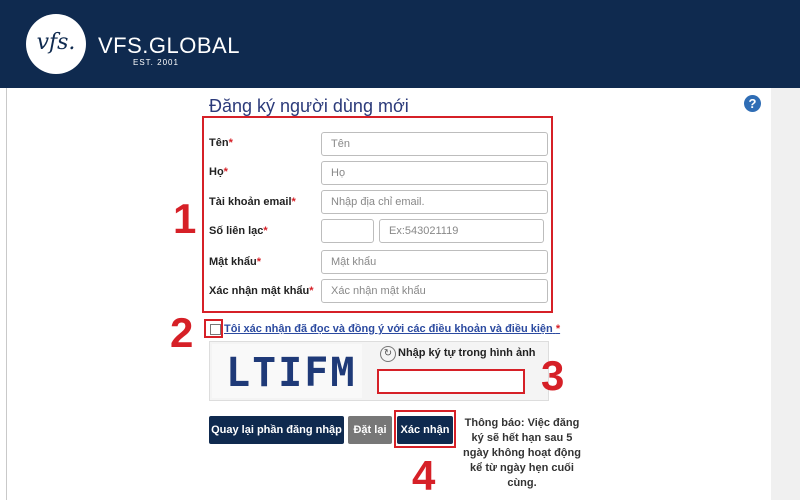 The image size is (800, 500). I want to click on captcha-image: LTIFM, so click(287, 371).